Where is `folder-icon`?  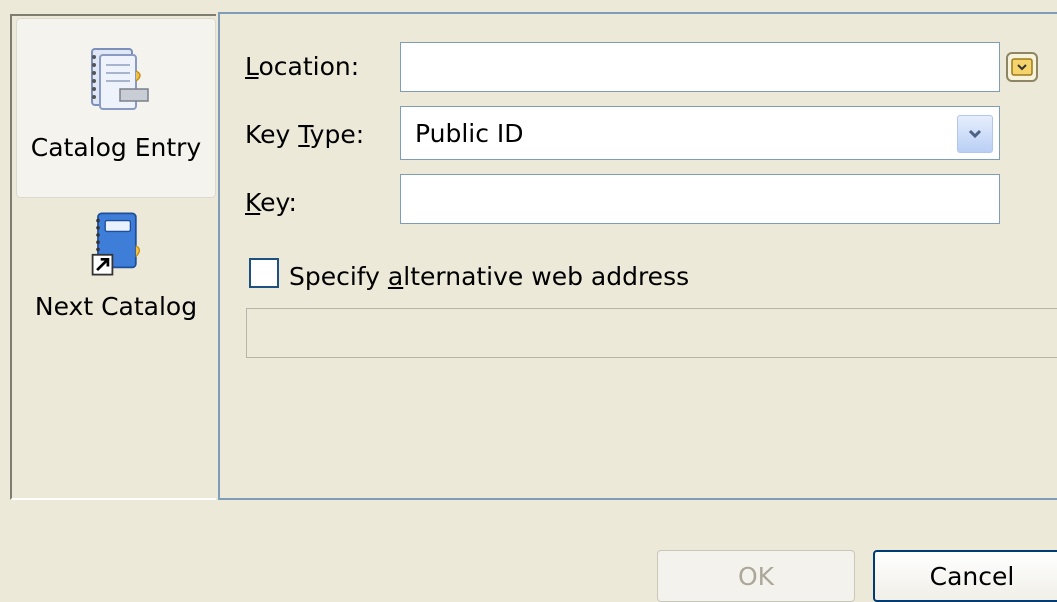 folder-icon is located at coordinates (1022, 67).